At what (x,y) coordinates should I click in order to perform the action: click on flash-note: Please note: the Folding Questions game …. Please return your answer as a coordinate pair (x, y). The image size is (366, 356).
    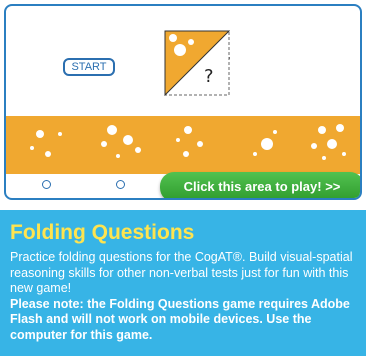
    Looking at the image, I should click on (180, 319).